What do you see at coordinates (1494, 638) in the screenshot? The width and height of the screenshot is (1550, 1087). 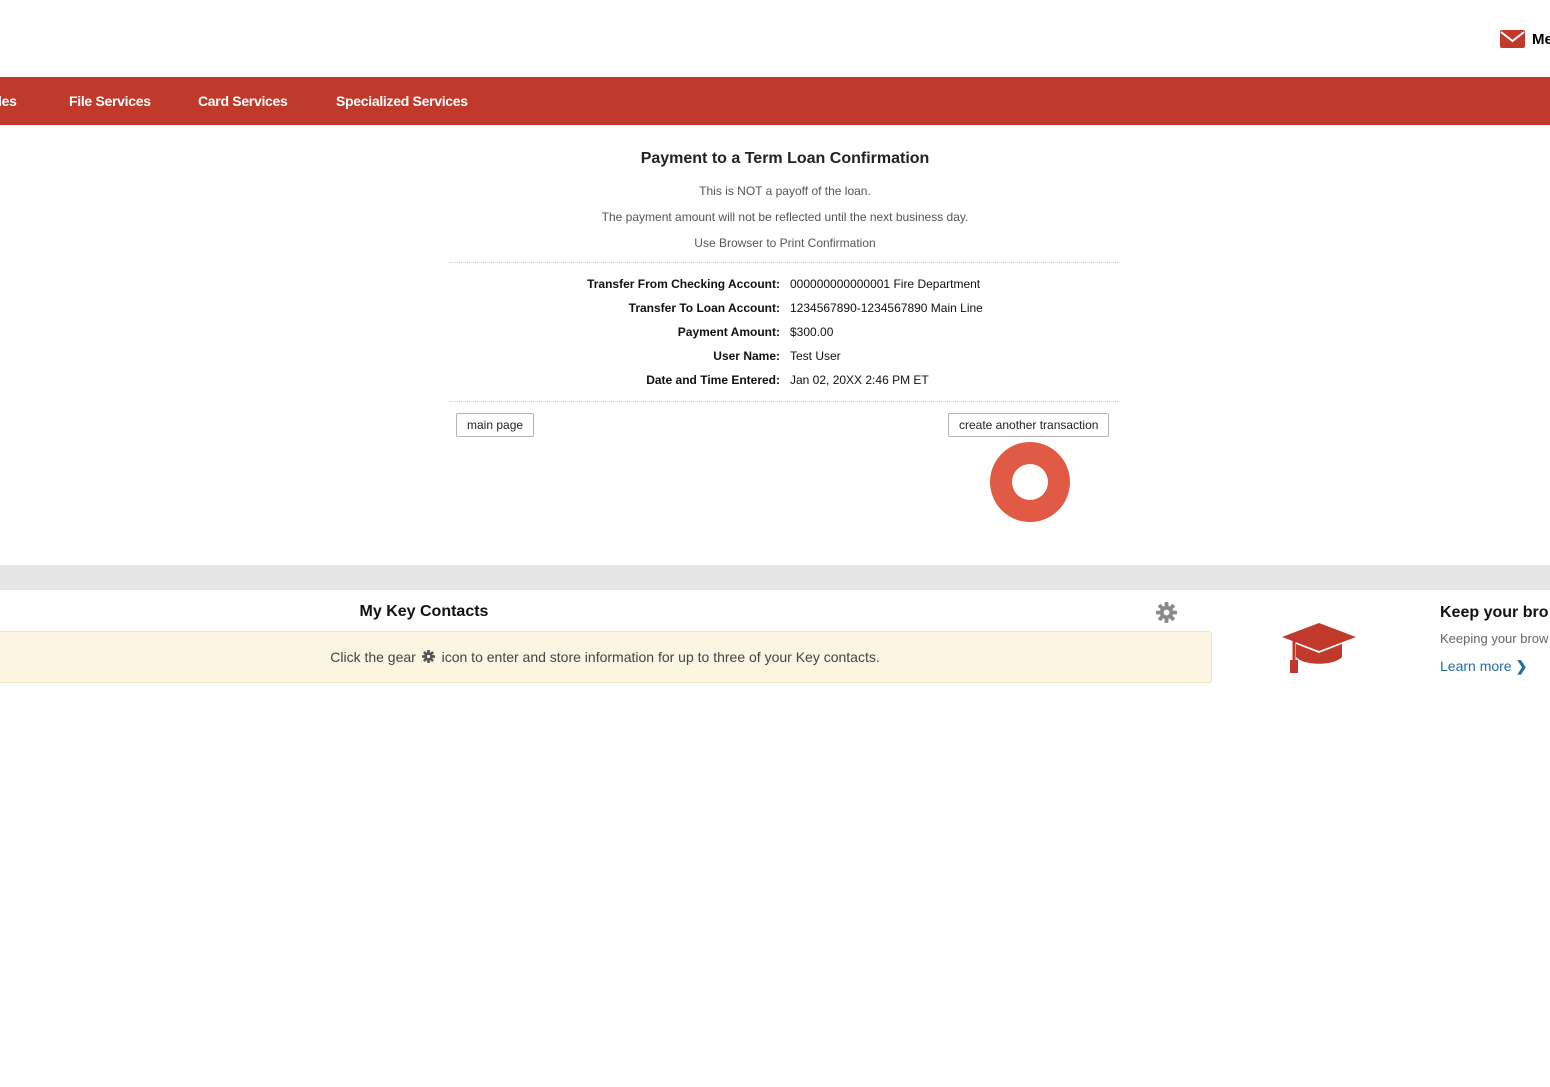 I see `promo-subtitle: Keeping your brow` at bounding box center [1494, 638].